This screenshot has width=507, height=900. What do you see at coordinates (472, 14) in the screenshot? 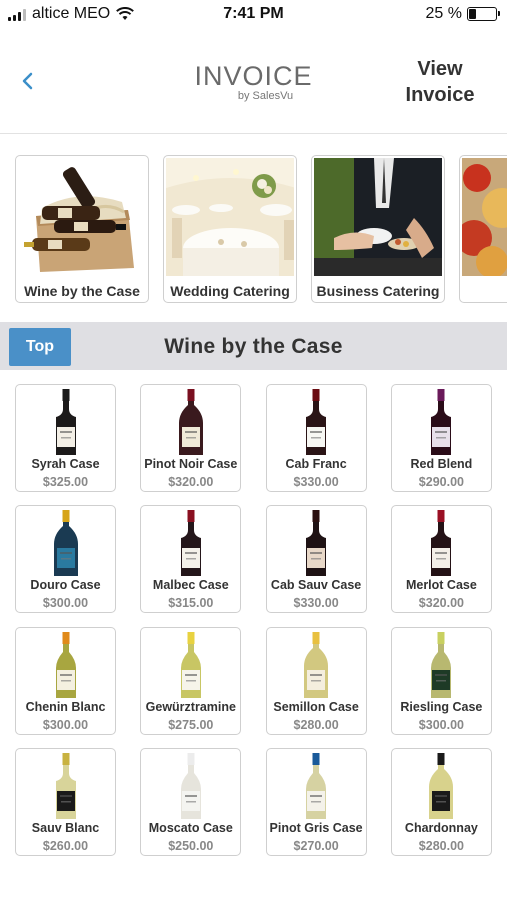
I see `battery-level` at bounding box center [472, 14].